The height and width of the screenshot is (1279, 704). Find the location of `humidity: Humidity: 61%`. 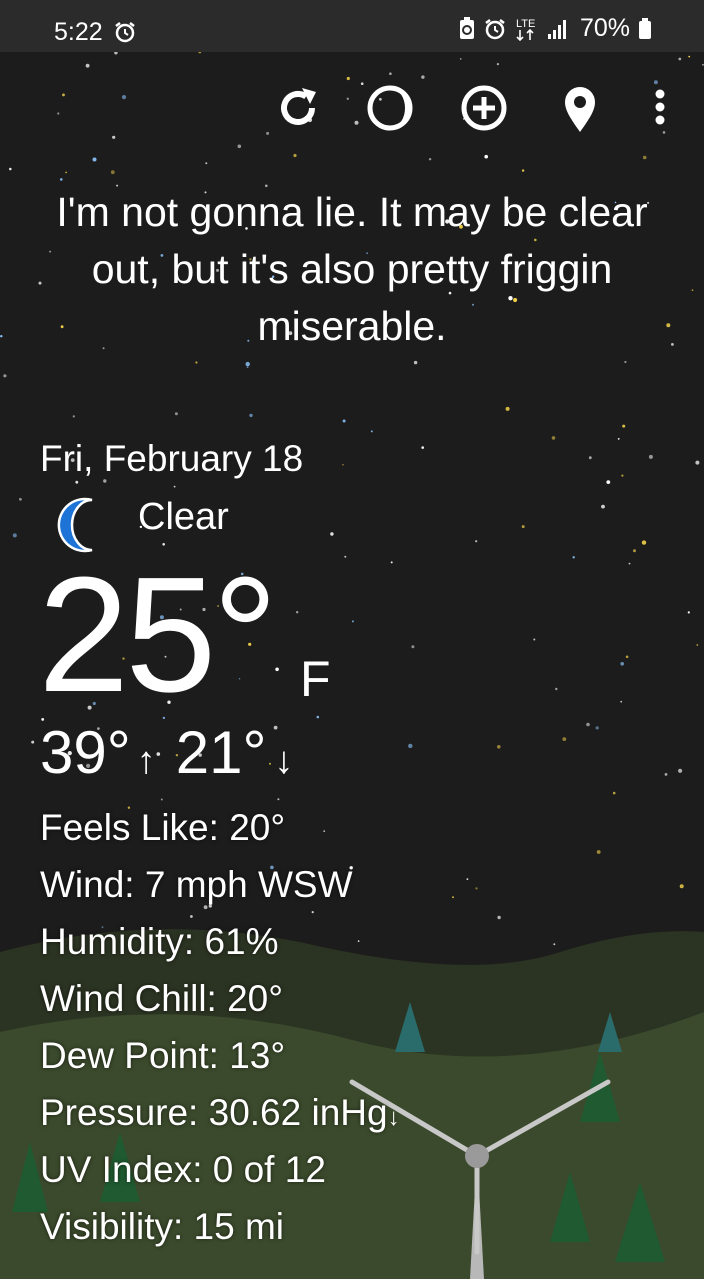

humidity: Humidity: 61% is located at coordinates (159, 941).